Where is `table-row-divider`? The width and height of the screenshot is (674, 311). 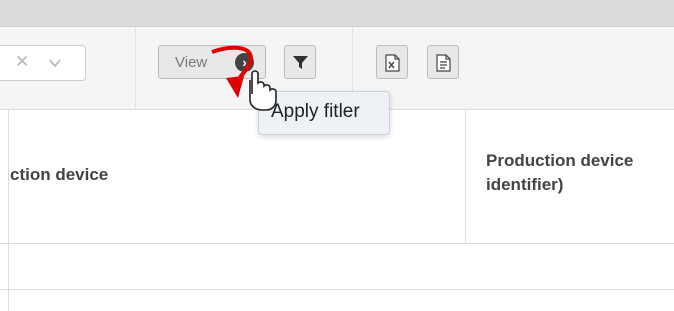 table-row-divider is located at coordinates (337, 289).